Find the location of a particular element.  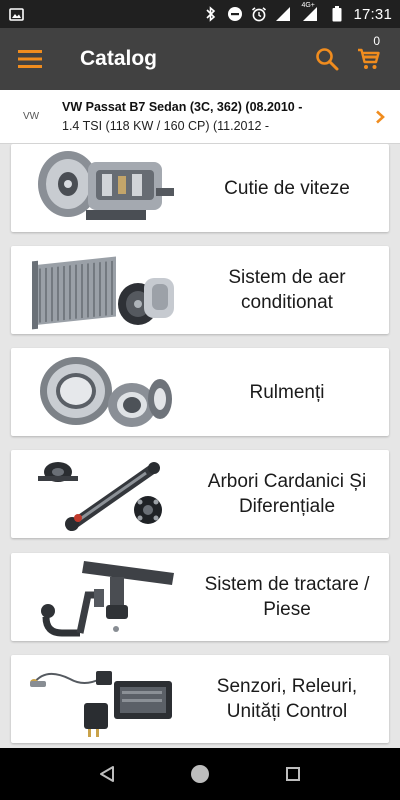

category-card-tow-bar: Sistem de tractare / Piese is located at coordinates (200, 597).